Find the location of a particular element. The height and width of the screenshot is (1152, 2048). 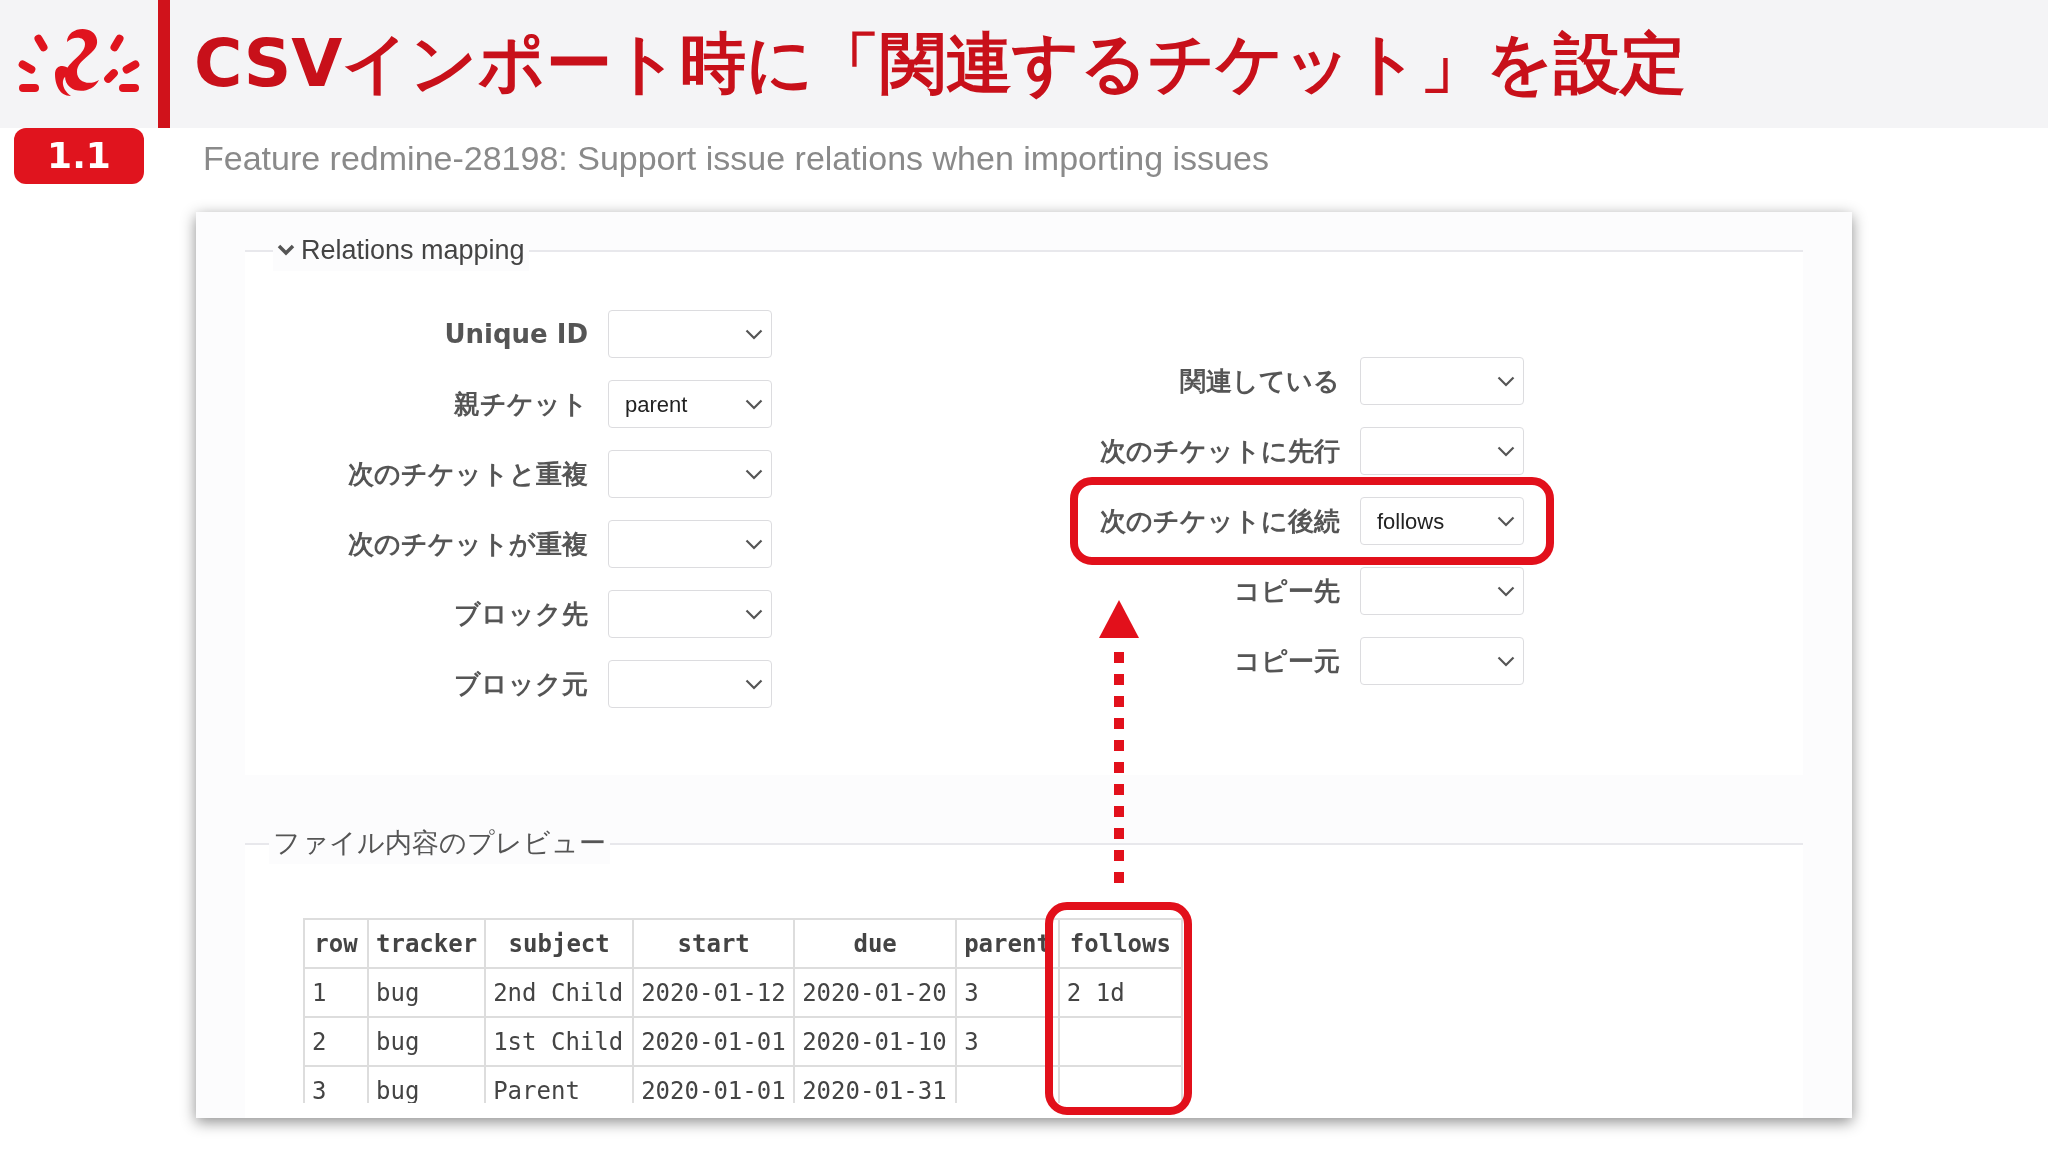

column-header: tracker is located at coordinates (427, 943).